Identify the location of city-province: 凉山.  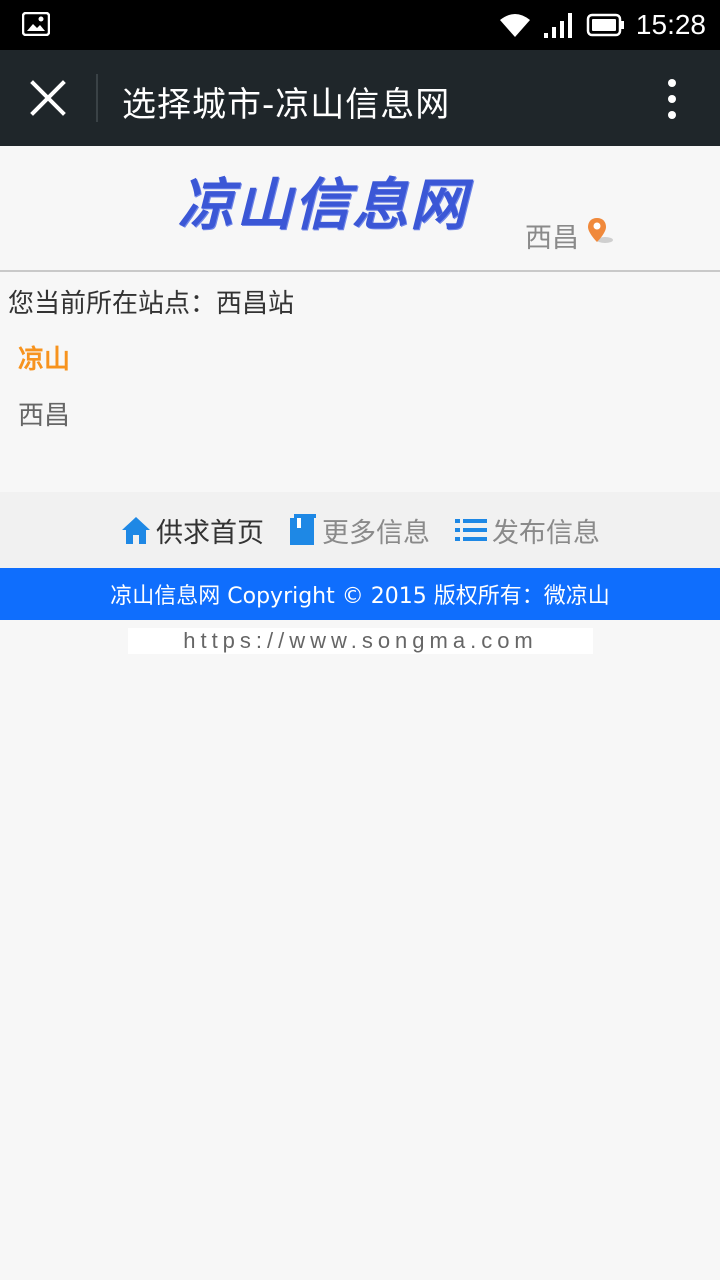
(44, 370).